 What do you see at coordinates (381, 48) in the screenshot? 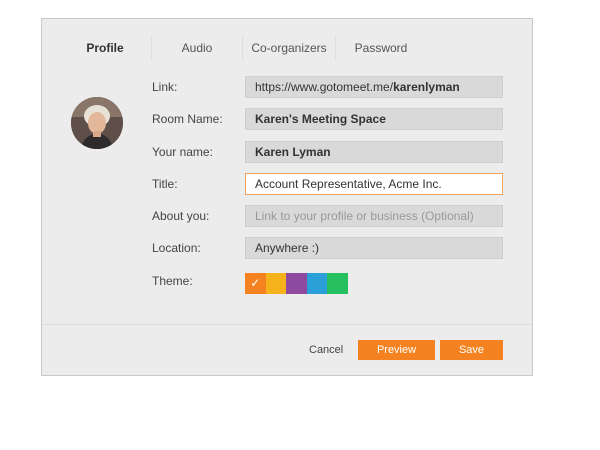
I see `tab-password: Password` at bounding box center [381, 48].